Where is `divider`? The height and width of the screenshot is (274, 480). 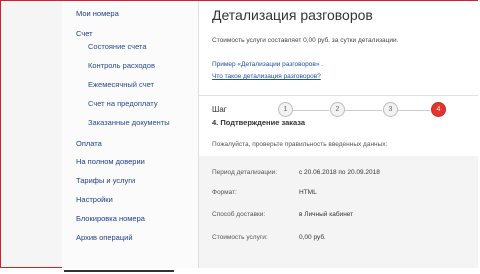 divider is located at coordinates (338, 95).